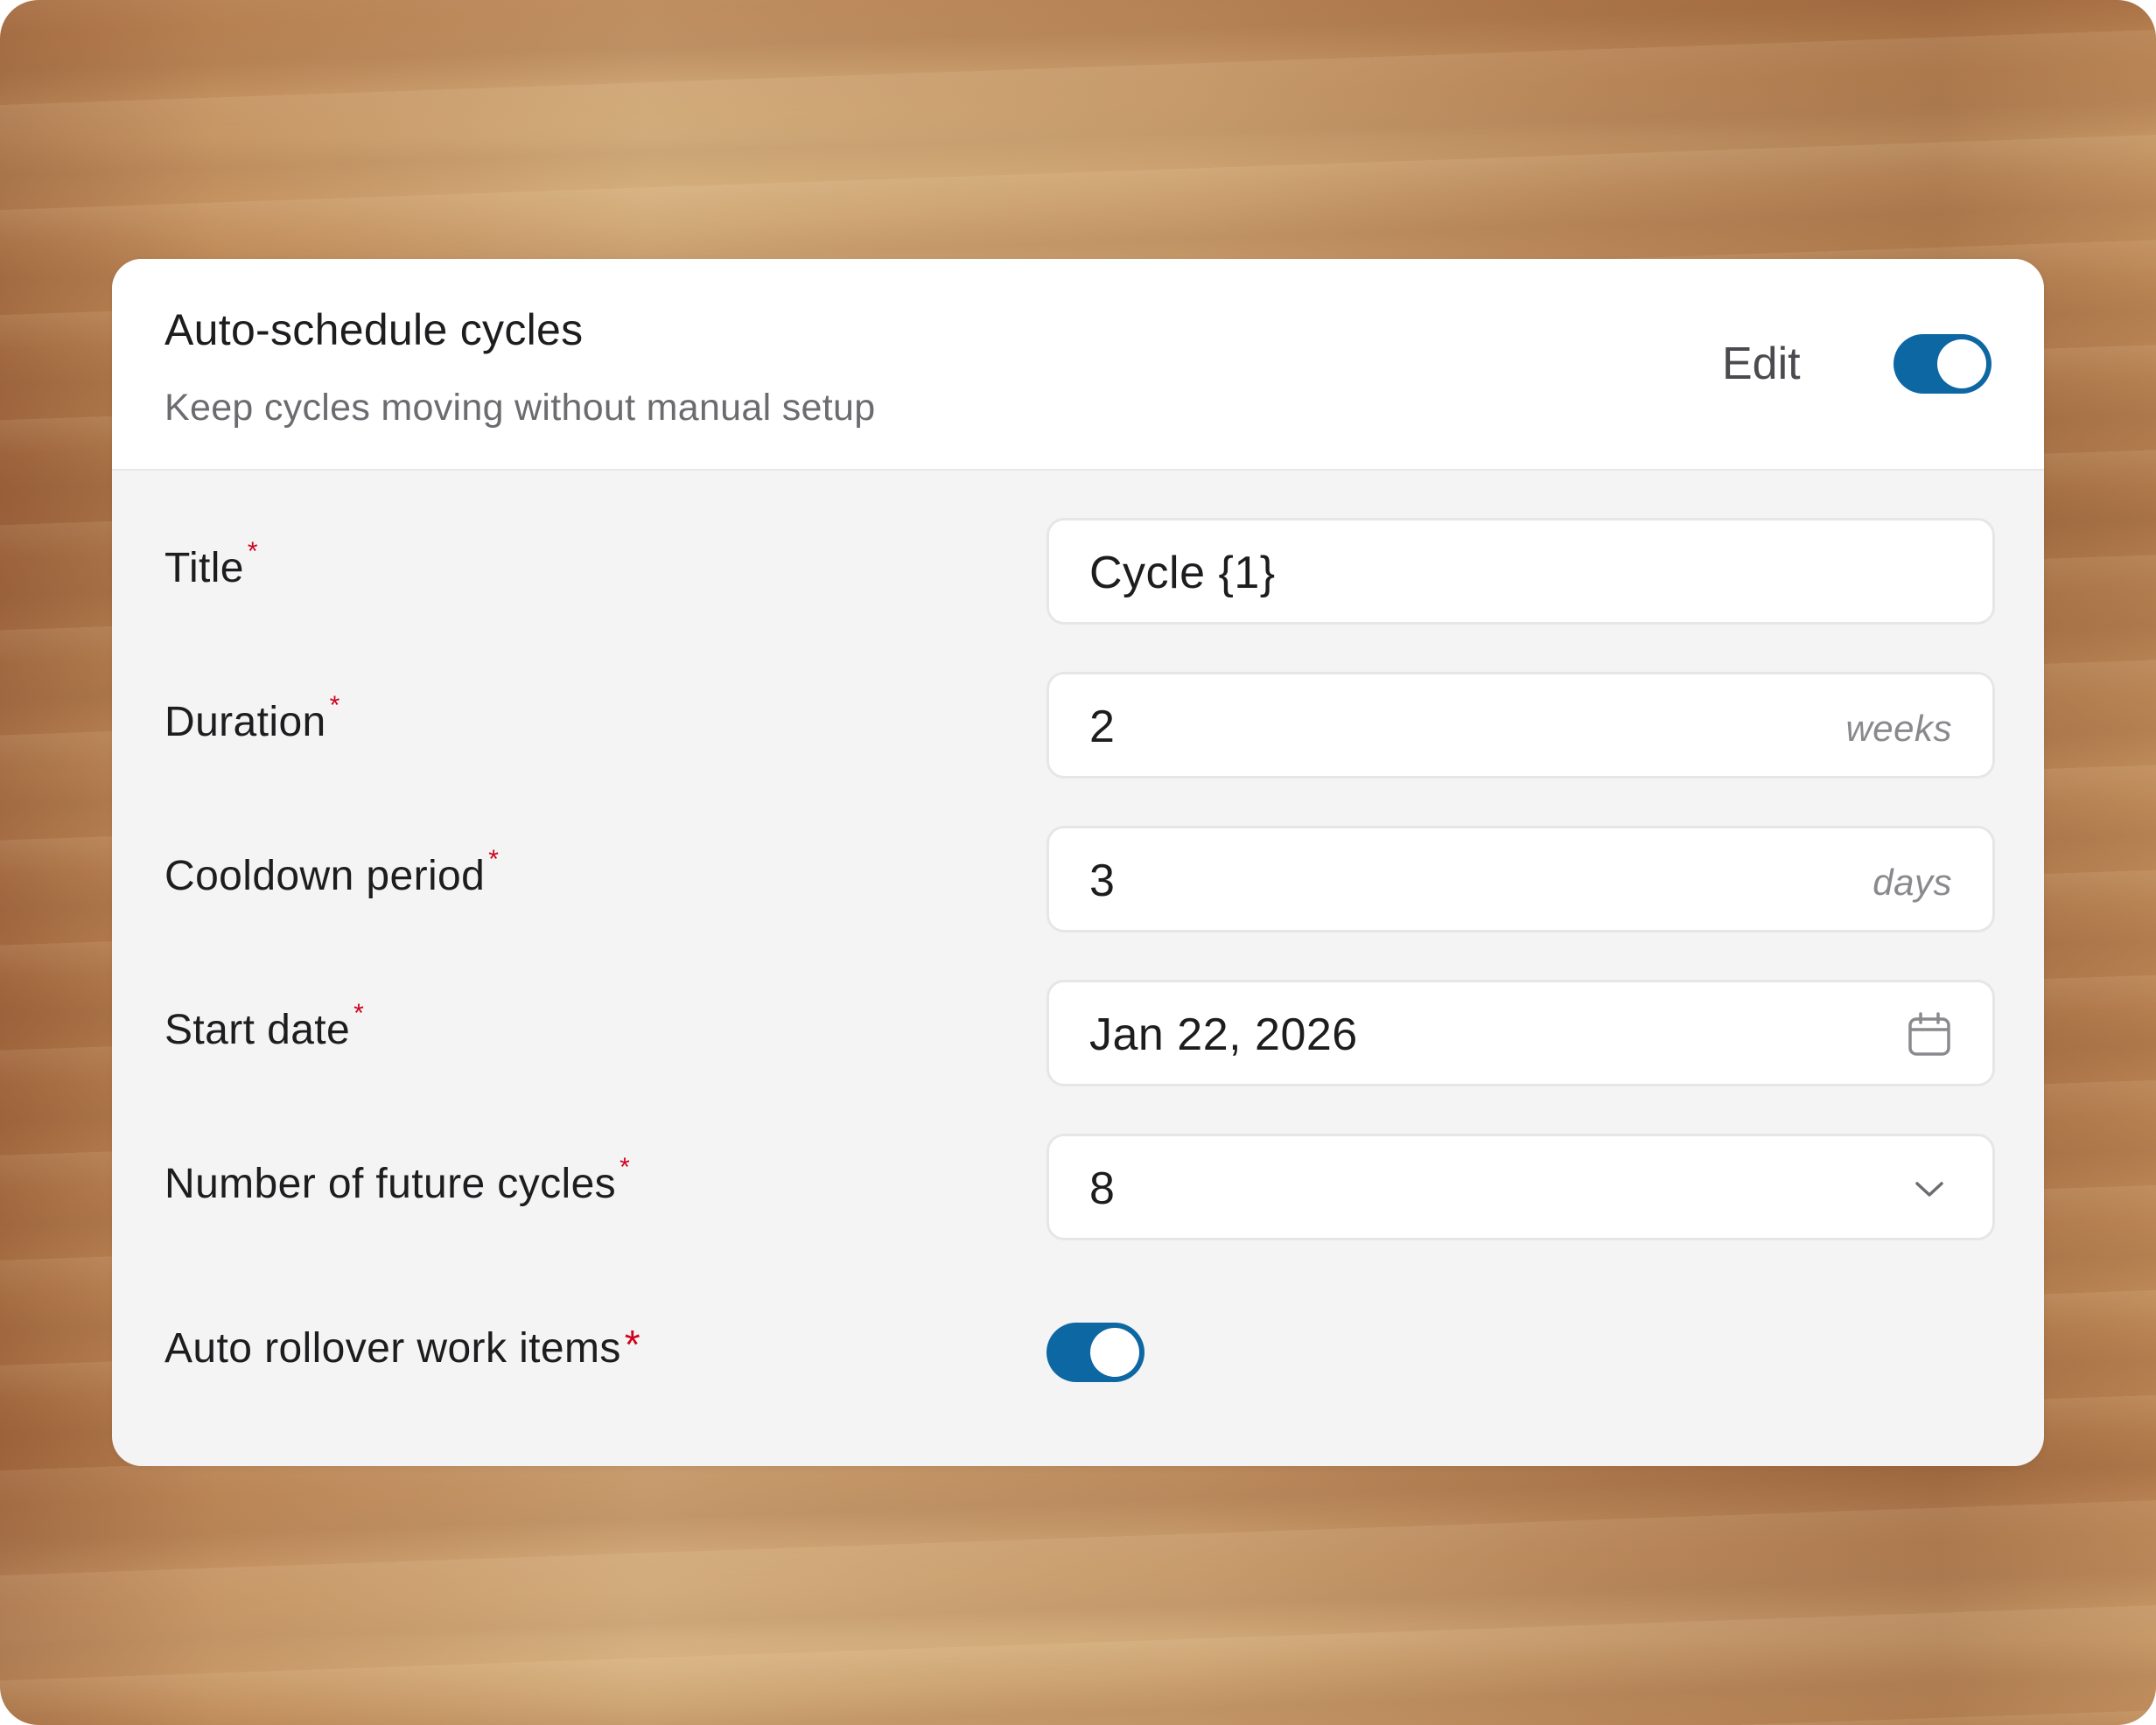  I want to click on future-cycles-label-text: Number of future cycles, so click(390, 1184).